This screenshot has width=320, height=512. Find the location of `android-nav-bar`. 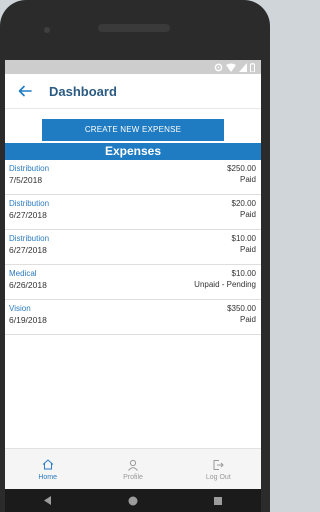

android-nav-bar is located at coordinates (133, 500).